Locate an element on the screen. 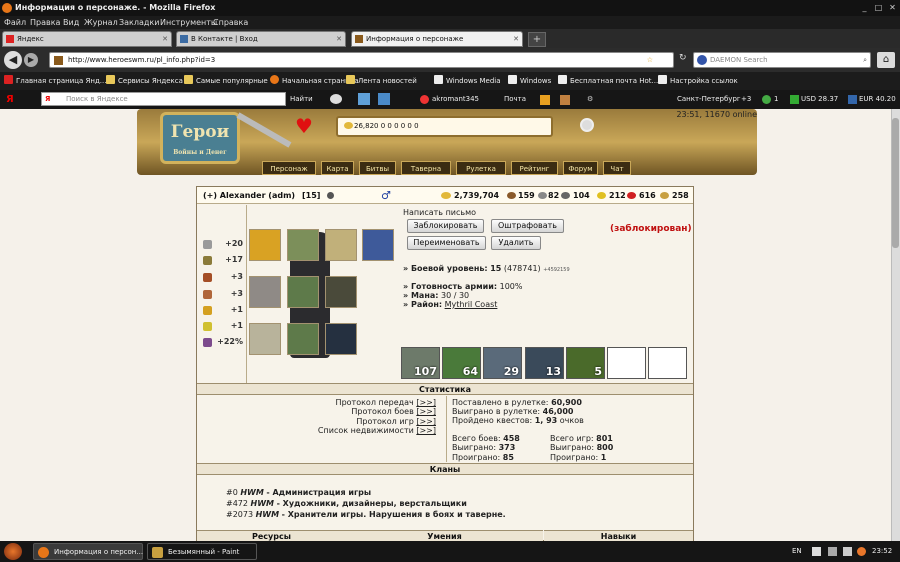 Image resolution: width=900 pixels, height=562 pixels. volume-icon is located at coordinates (847, 551).